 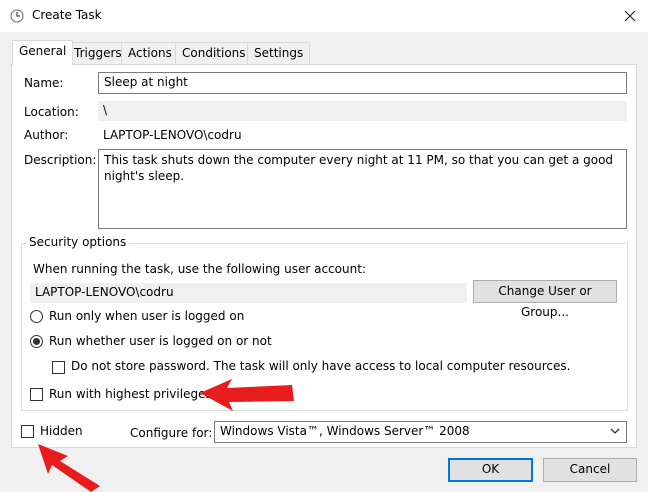 What do you see at coordinates (160, 341) in the screenshot?
I see `run-whether-logged-on-label: Run whether user is logged on or not` at bounding box center [160, 341].